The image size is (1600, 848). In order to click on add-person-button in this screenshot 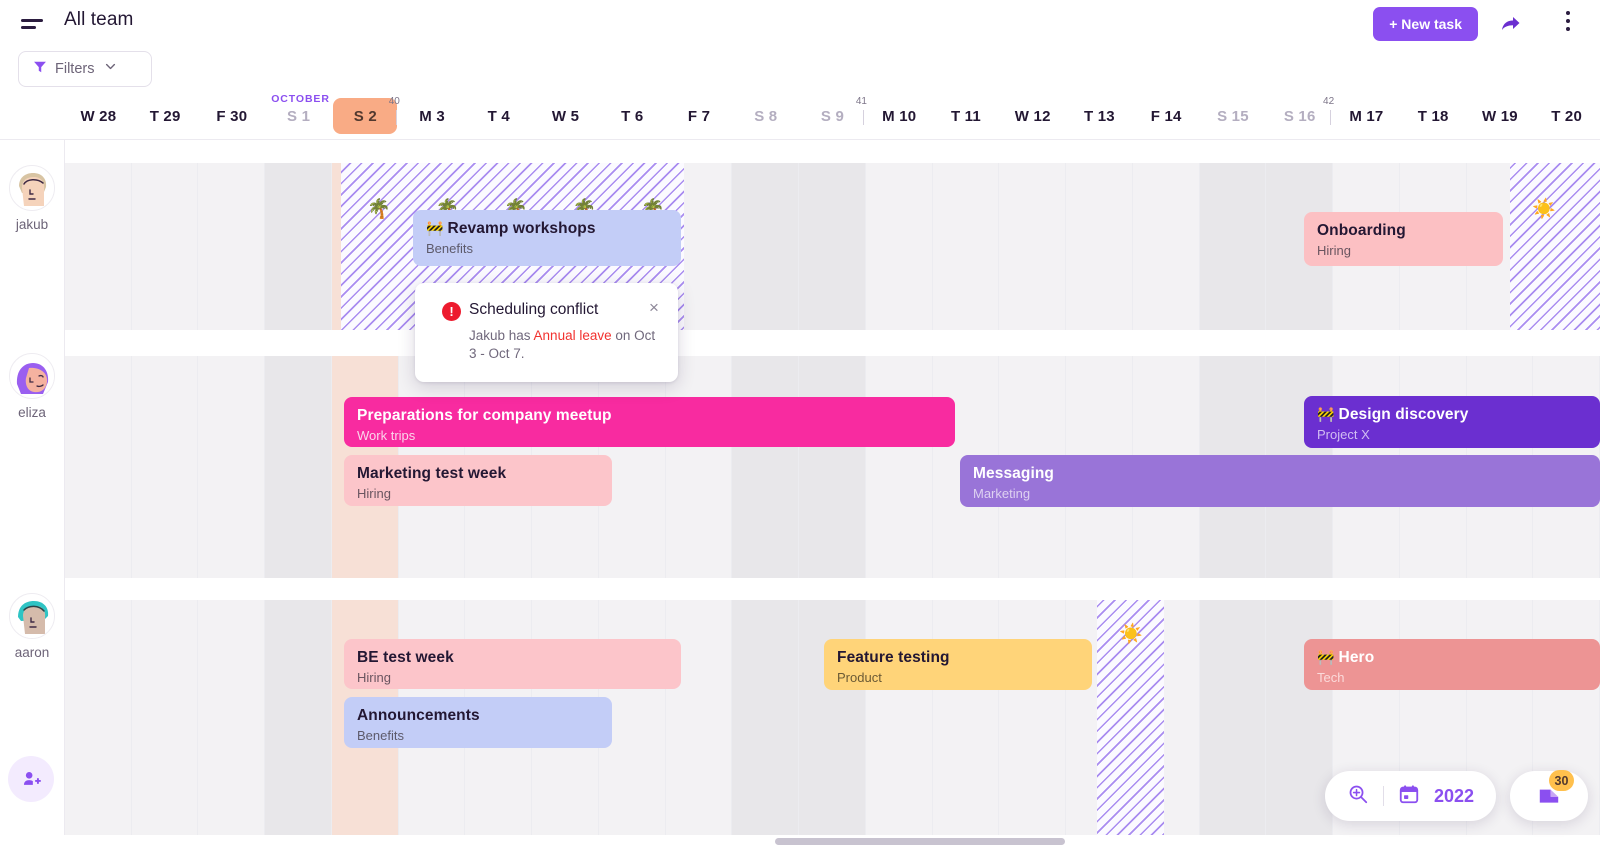, I will do `click(31, 779)`.